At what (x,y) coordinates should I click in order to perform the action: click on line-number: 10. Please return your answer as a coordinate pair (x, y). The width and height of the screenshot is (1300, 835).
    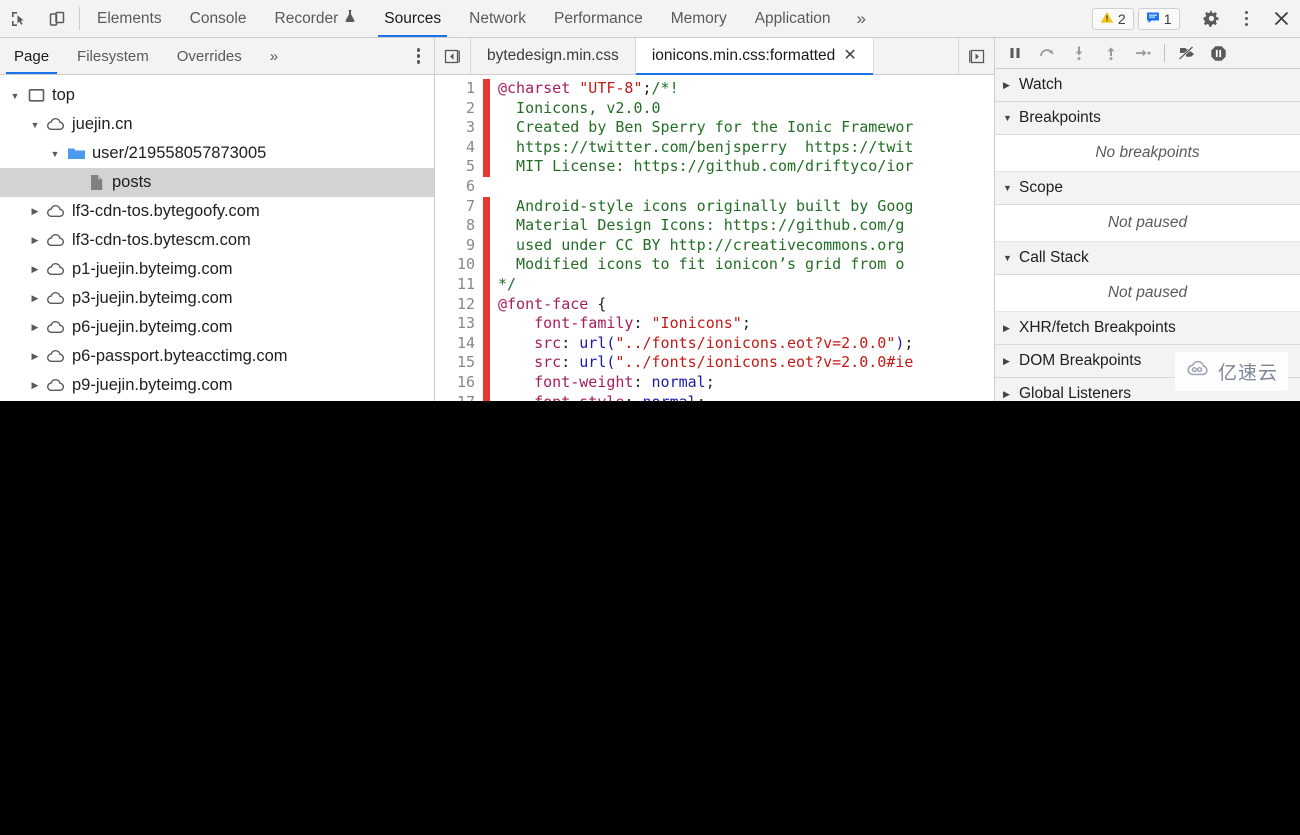
    Looking at the image, I should click on (459, 265).